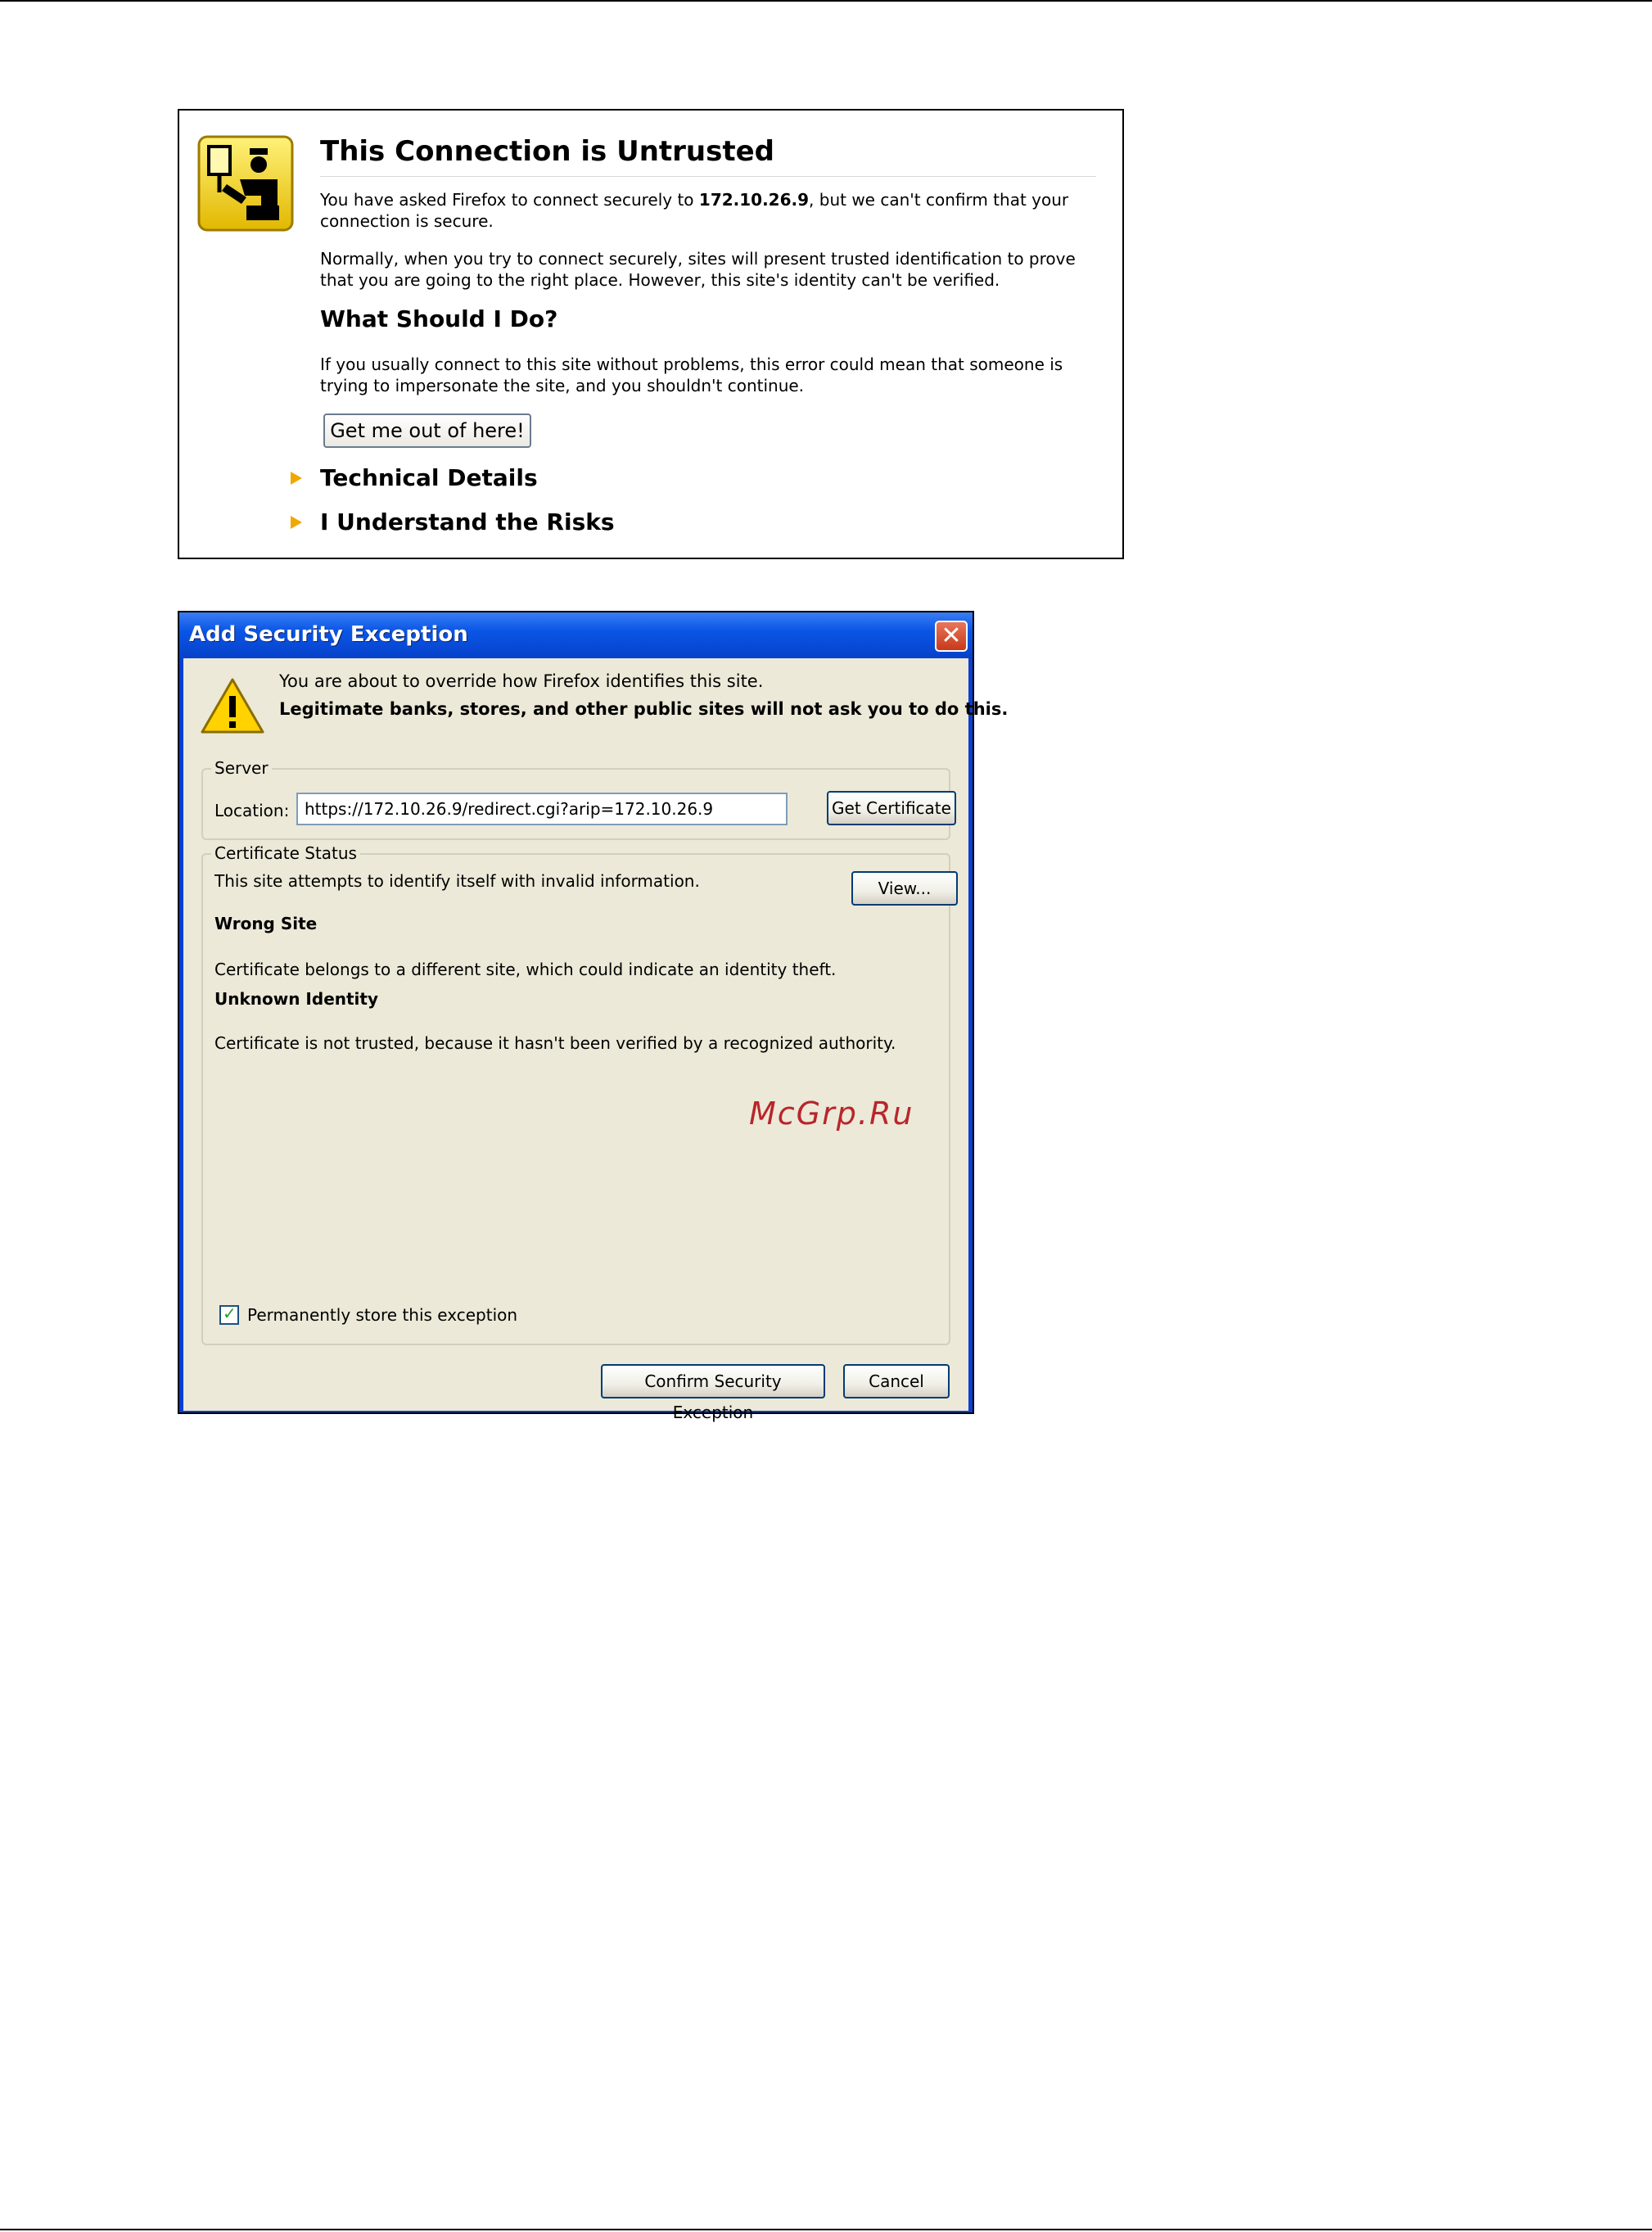  I want to click on police-icon, so click(245, 183).